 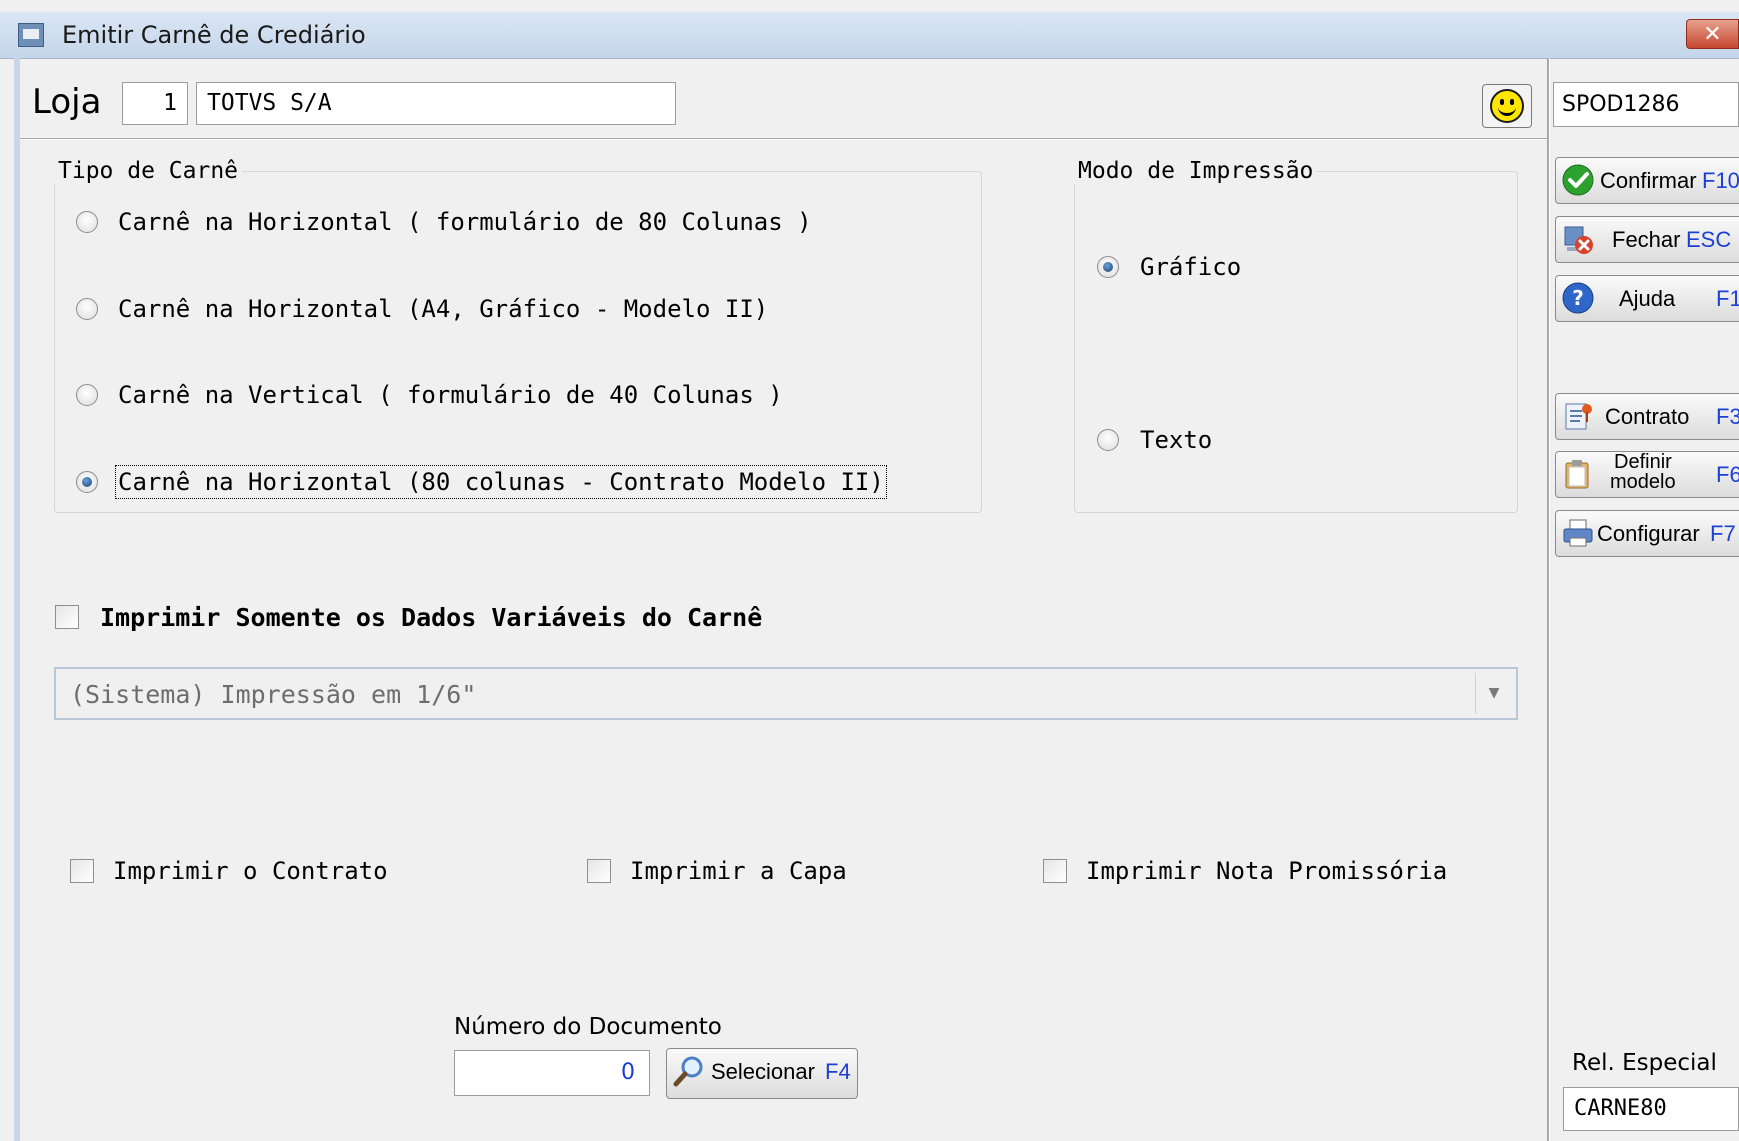 What do you see at coordinates (67, 102) in the screenshot?
I see `loja-label: Loja` at bounding box center [67, 102].